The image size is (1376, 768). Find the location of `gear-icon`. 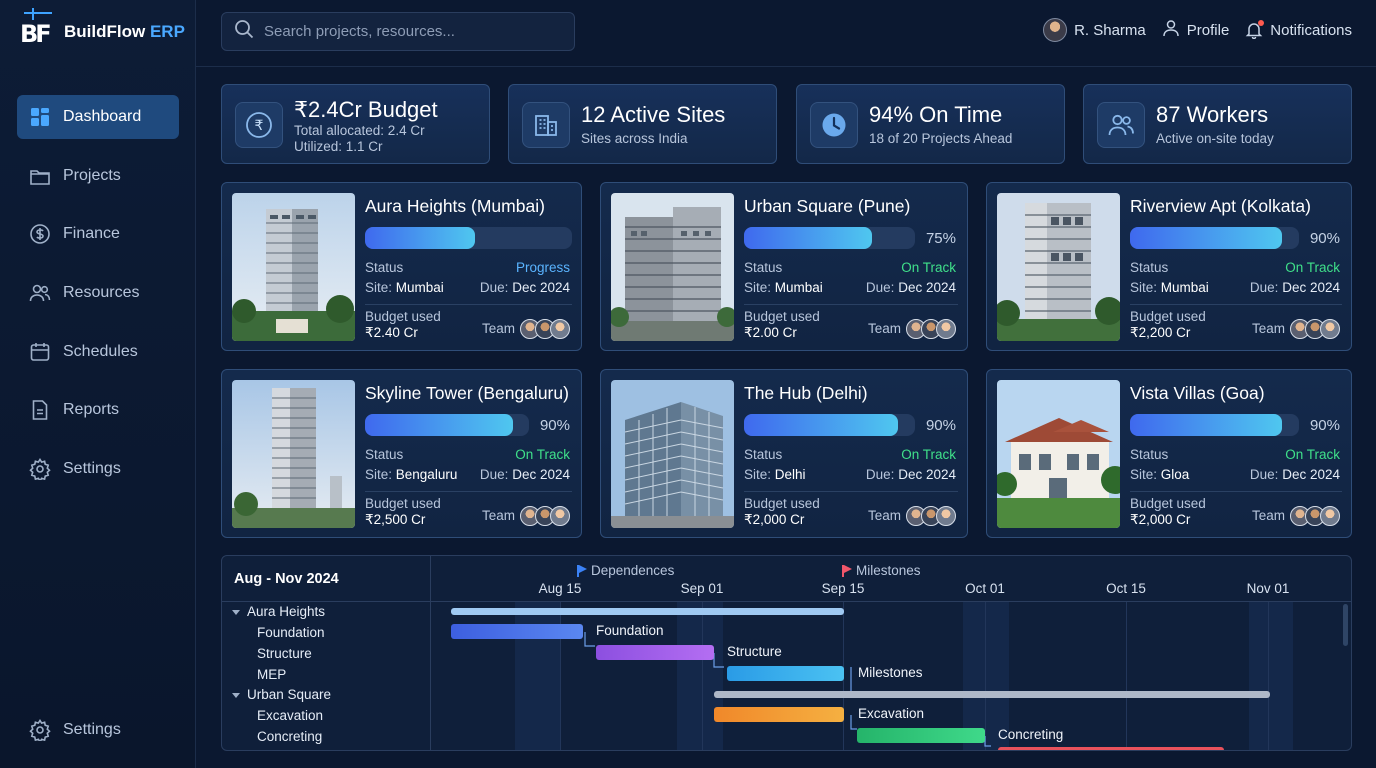

gear-icon is located at coordinates (40, 469).